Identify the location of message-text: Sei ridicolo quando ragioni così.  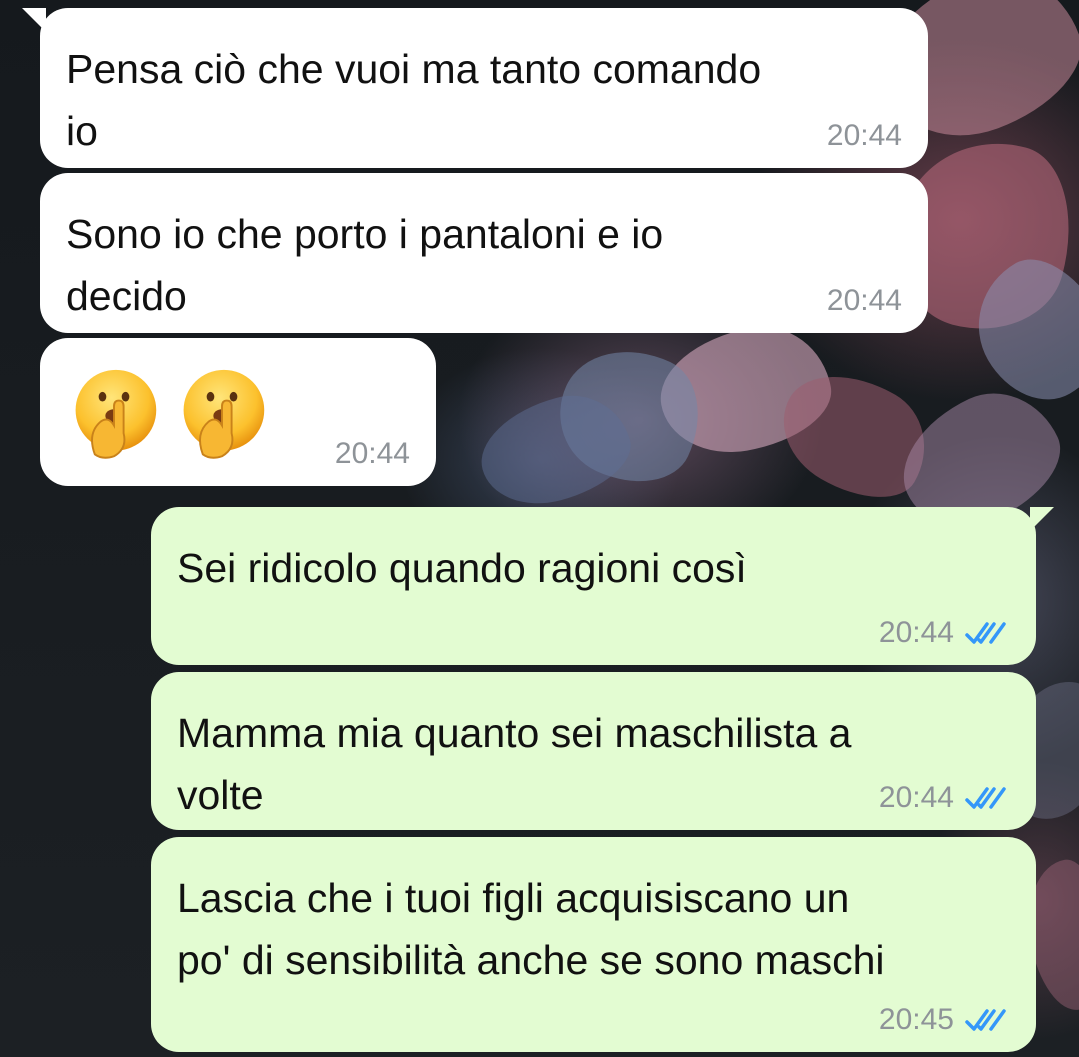
(462, 568).